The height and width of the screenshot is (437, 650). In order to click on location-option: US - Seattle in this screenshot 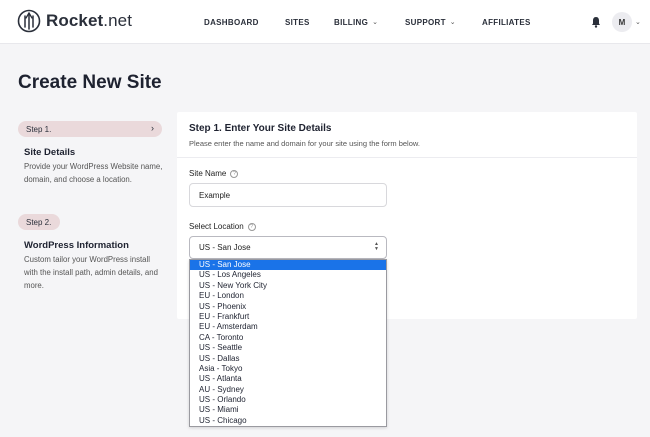, I will do `click(288, 348)`.